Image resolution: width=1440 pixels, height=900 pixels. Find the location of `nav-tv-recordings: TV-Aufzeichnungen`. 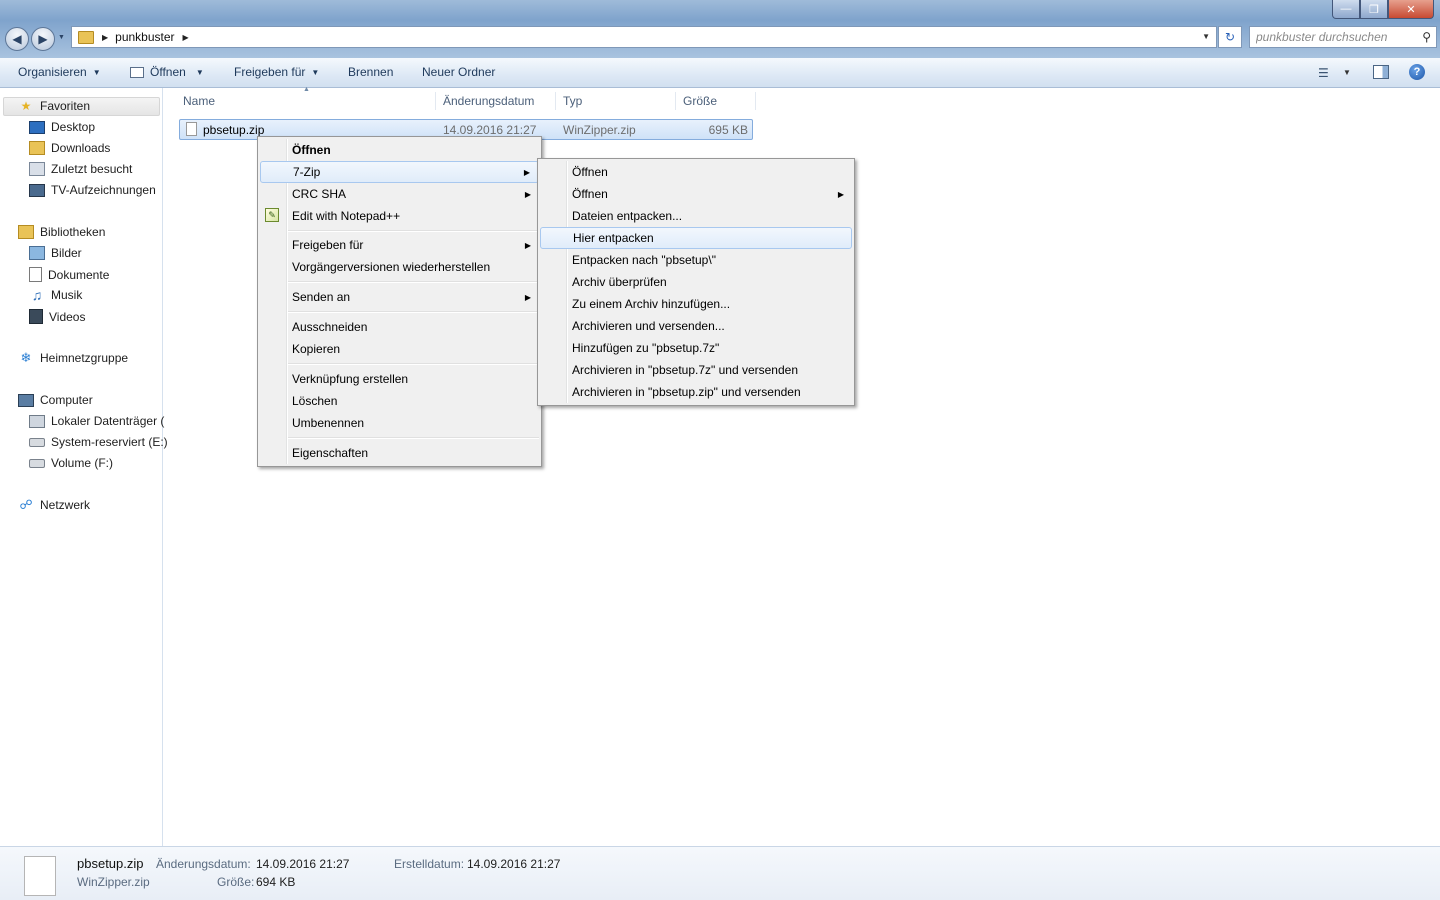

nav-tv-recordings: TV-Aufzeichnungen is located at coordinates (92, 190).